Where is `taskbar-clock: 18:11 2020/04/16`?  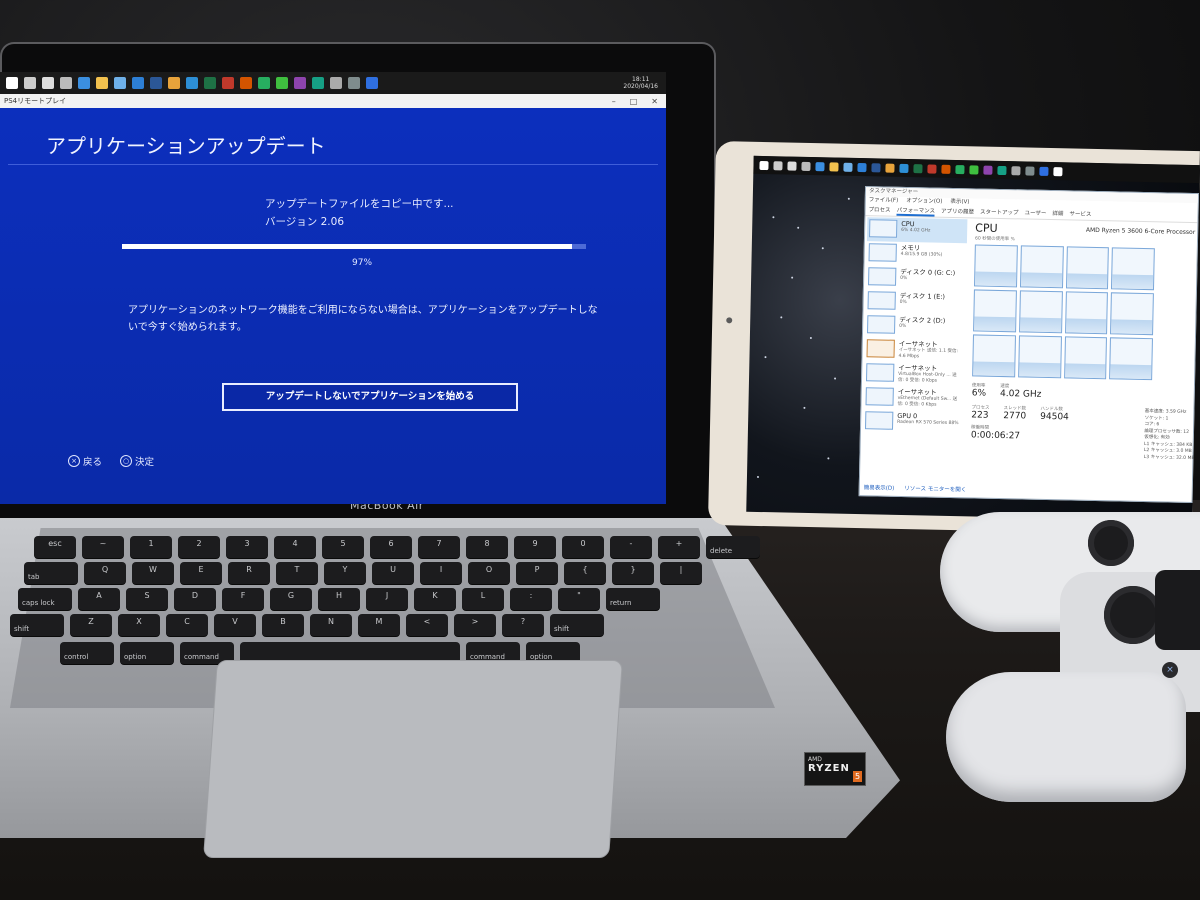 taskbar-clock: 18:11 2020/04/16 is located at coordinates (640, 83).